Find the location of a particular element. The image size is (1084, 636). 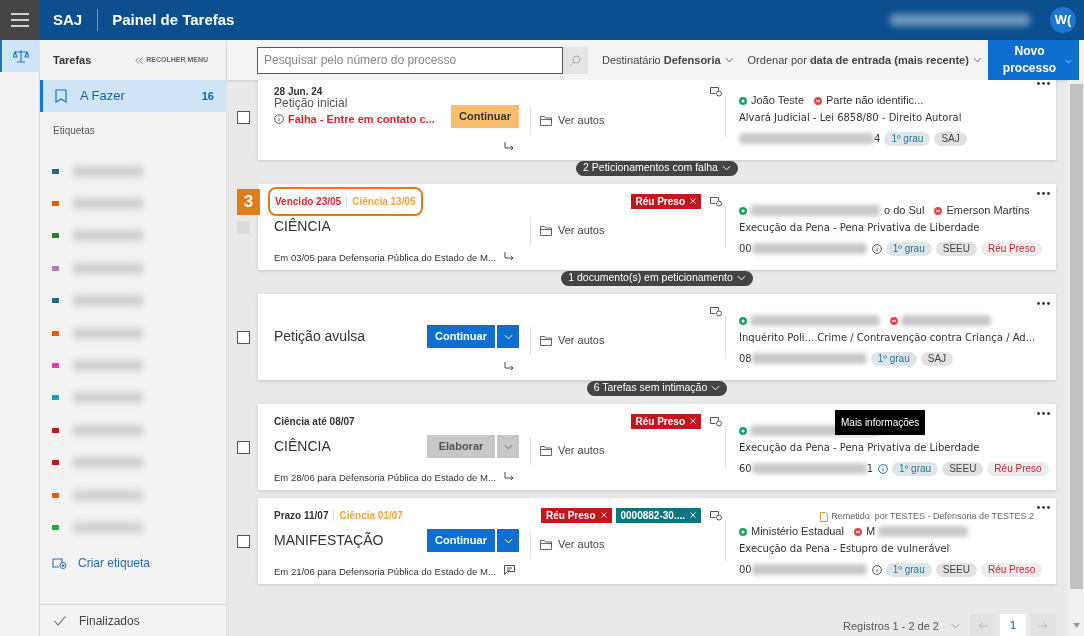

create-label-link: Criar etiqueta is located at coordinates (139, 562).